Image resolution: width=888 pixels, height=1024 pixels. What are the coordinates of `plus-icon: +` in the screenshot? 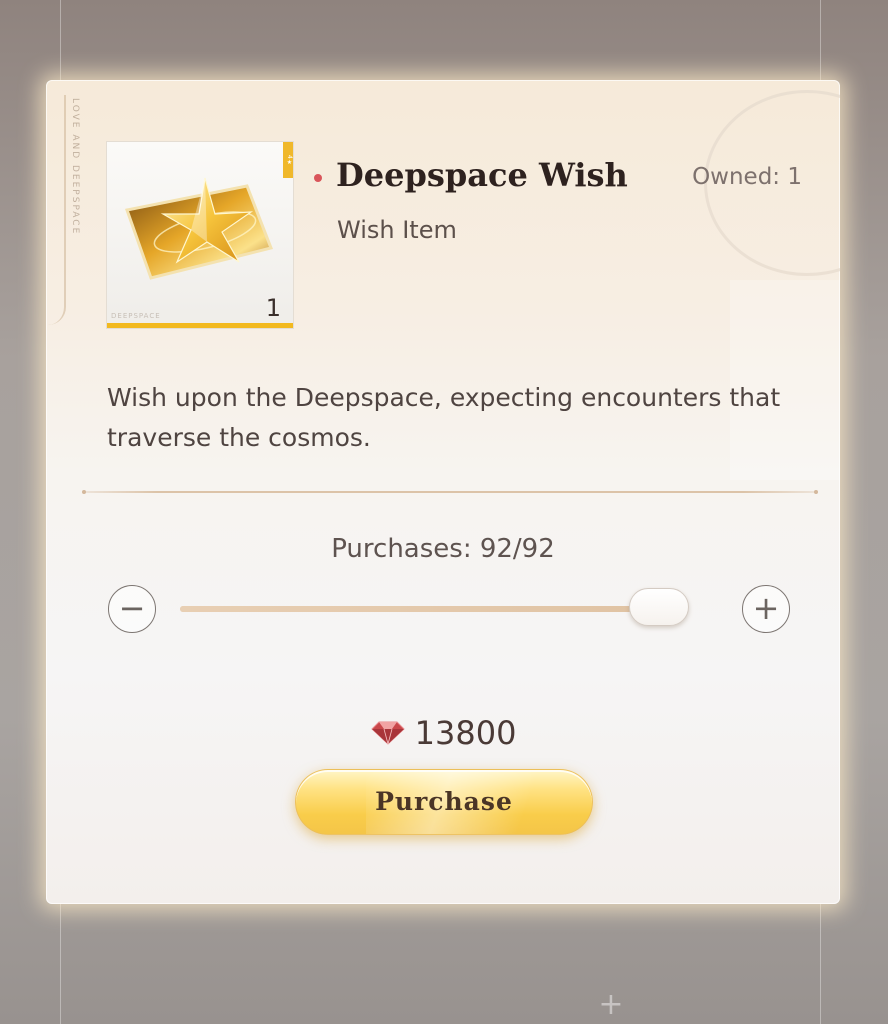 It's located at (766, 608).